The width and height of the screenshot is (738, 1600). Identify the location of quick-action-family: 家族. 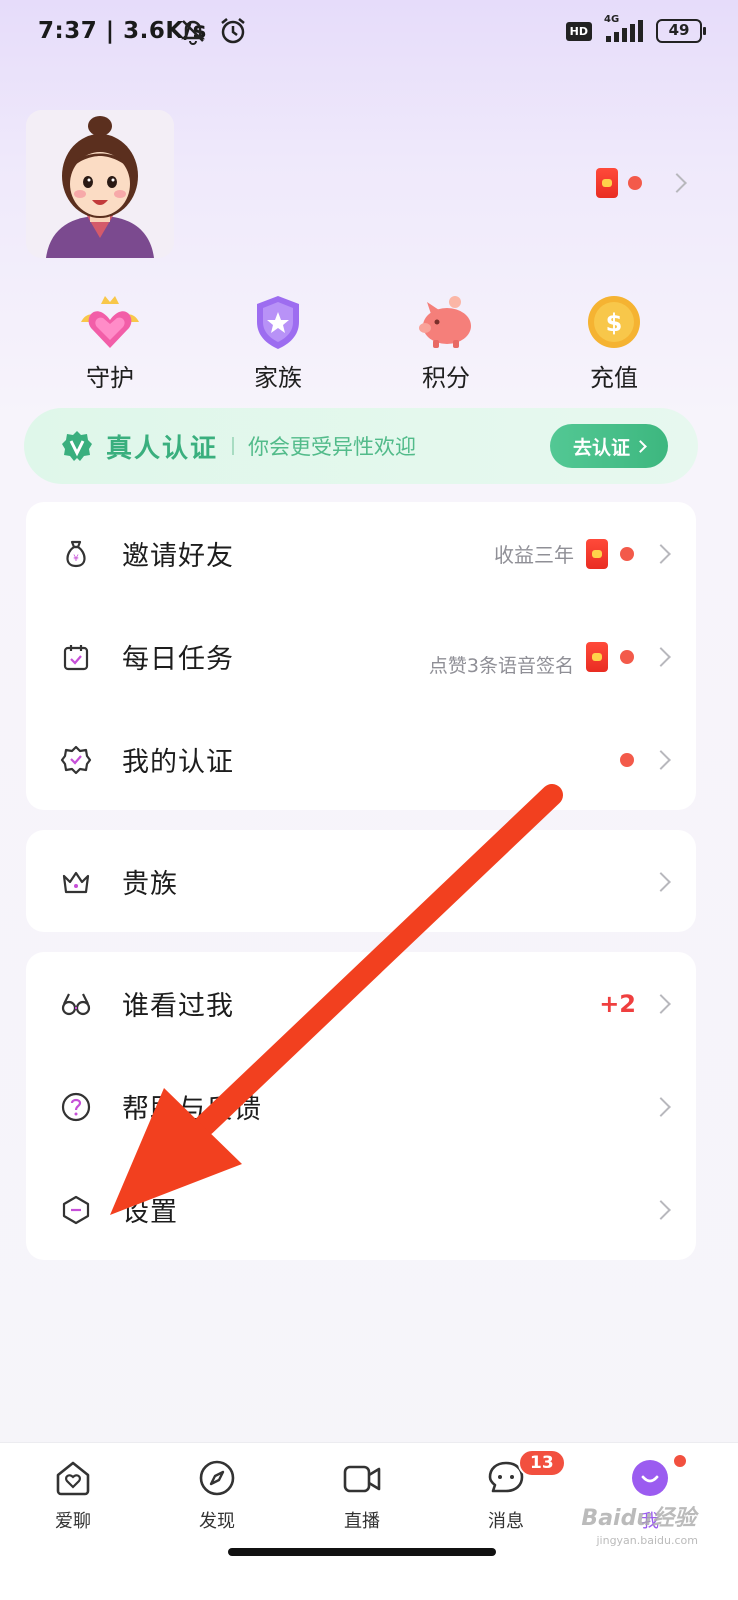
(278, 342).